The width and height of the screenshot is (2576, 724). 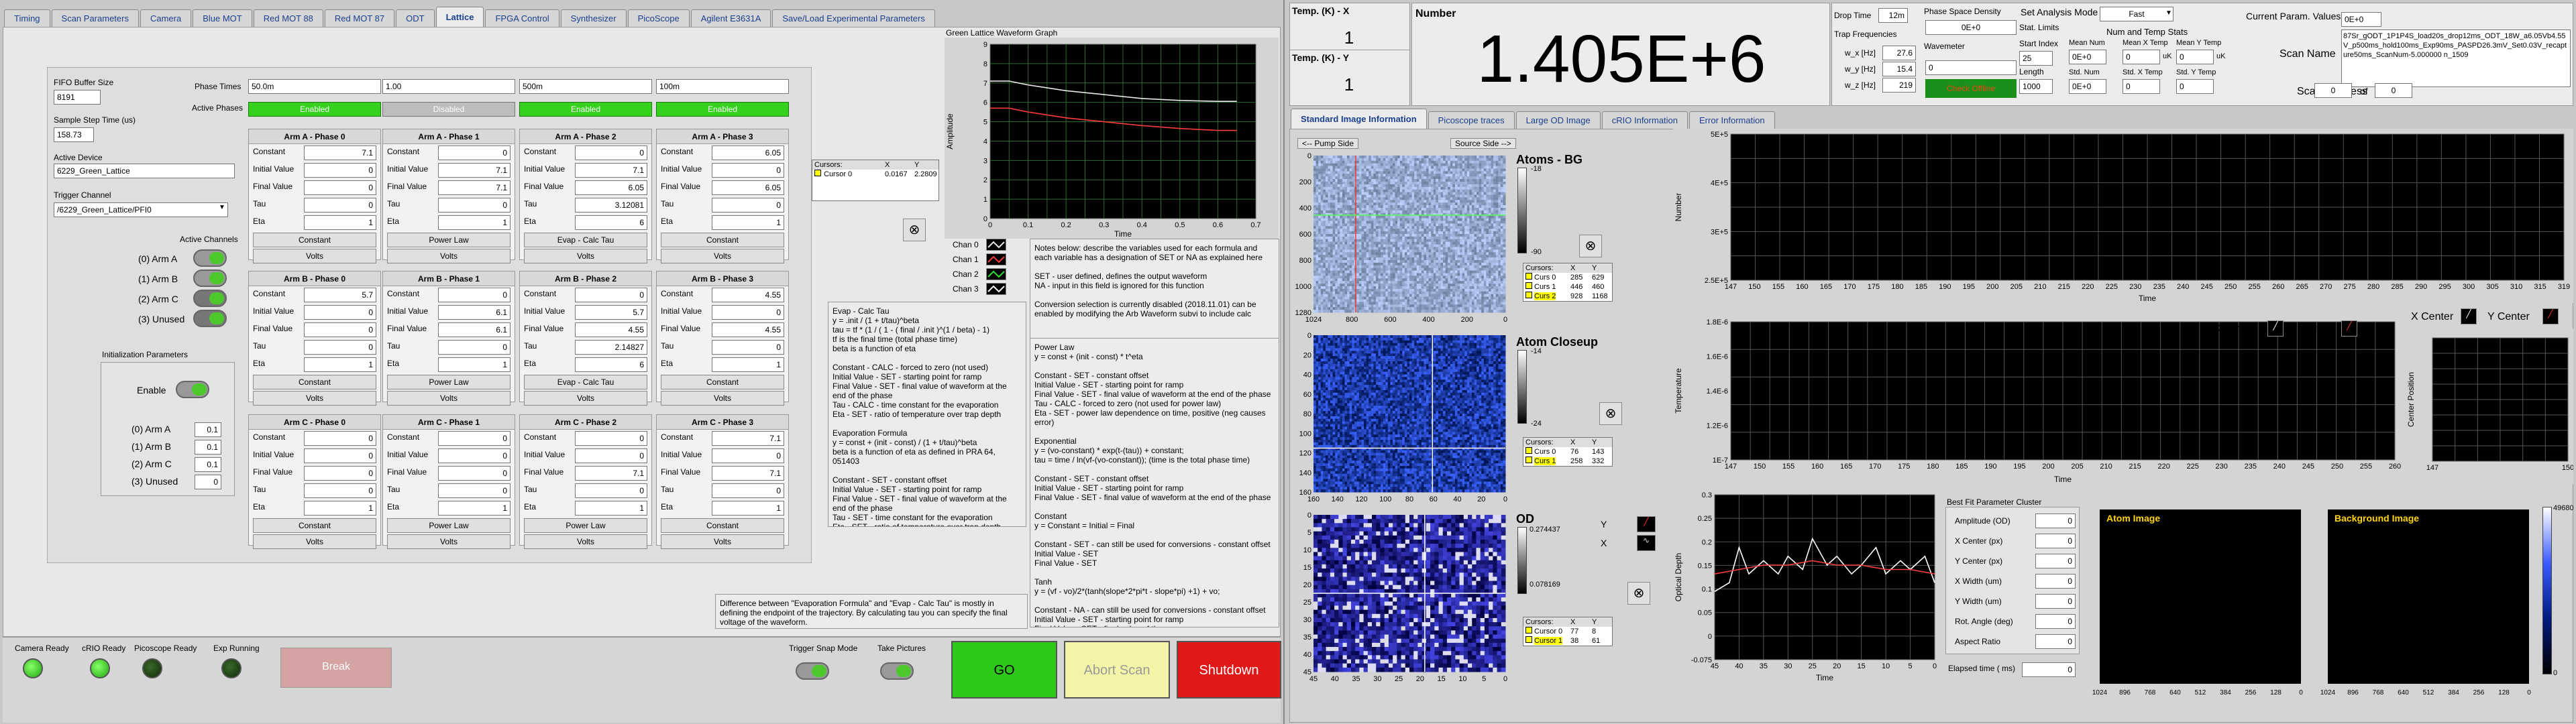 I want to click on trigger-snap-toggle, so click(x=812, y=671).